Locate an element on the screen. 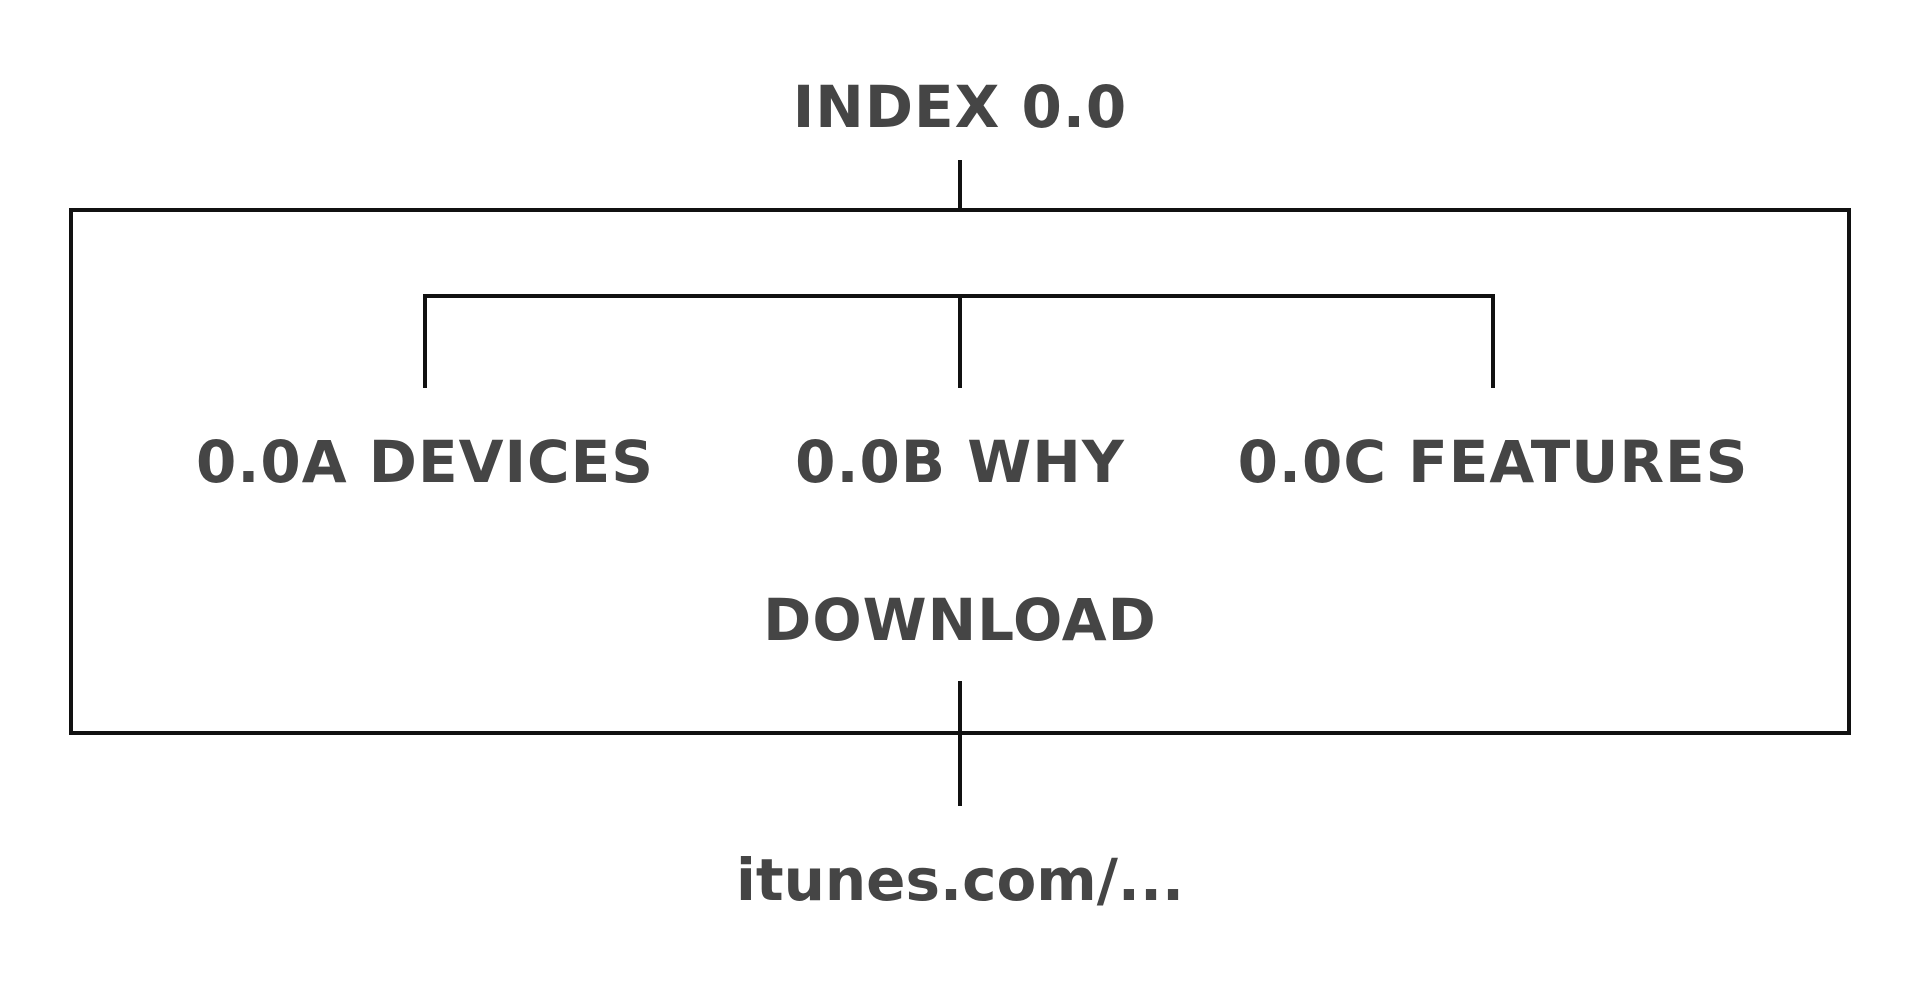  download-node-label: DOWNLOAD is located at coordinates (960, 620).